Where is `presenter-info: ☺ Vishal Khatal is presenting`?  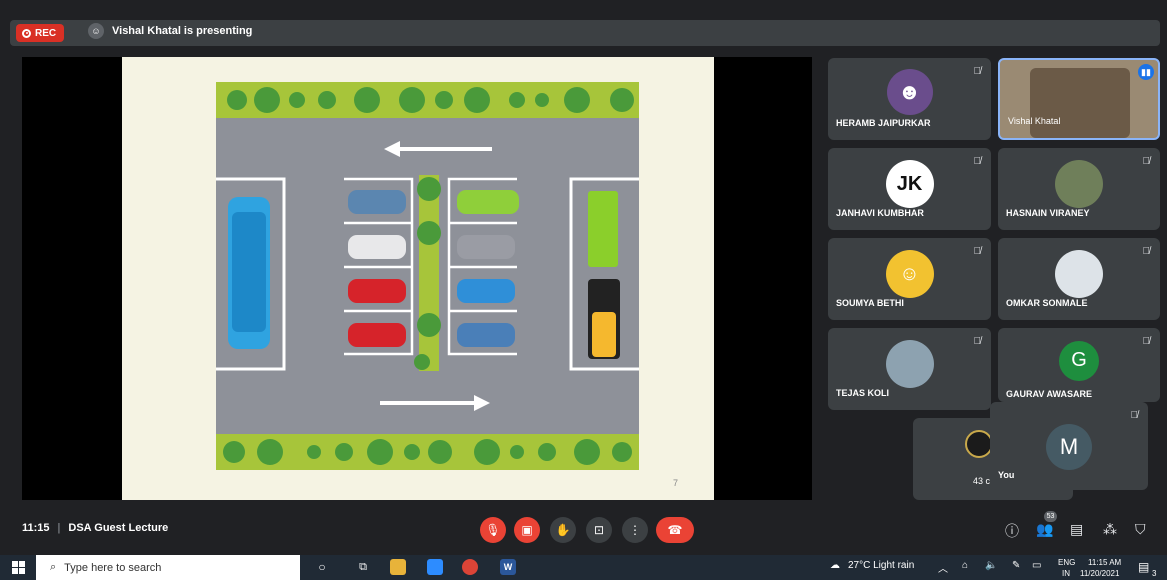
presenter-info: ☺ Vishal Khatal is presenting is located at coordinates (170, 31).